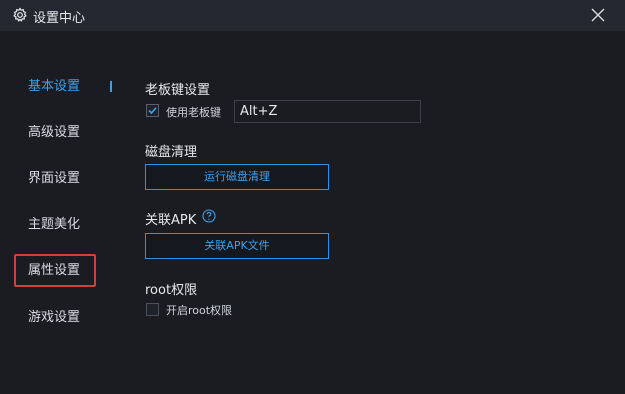  I want to click on run-disk-cleanup-button: 运行磁盘清理, so click(237, 177).